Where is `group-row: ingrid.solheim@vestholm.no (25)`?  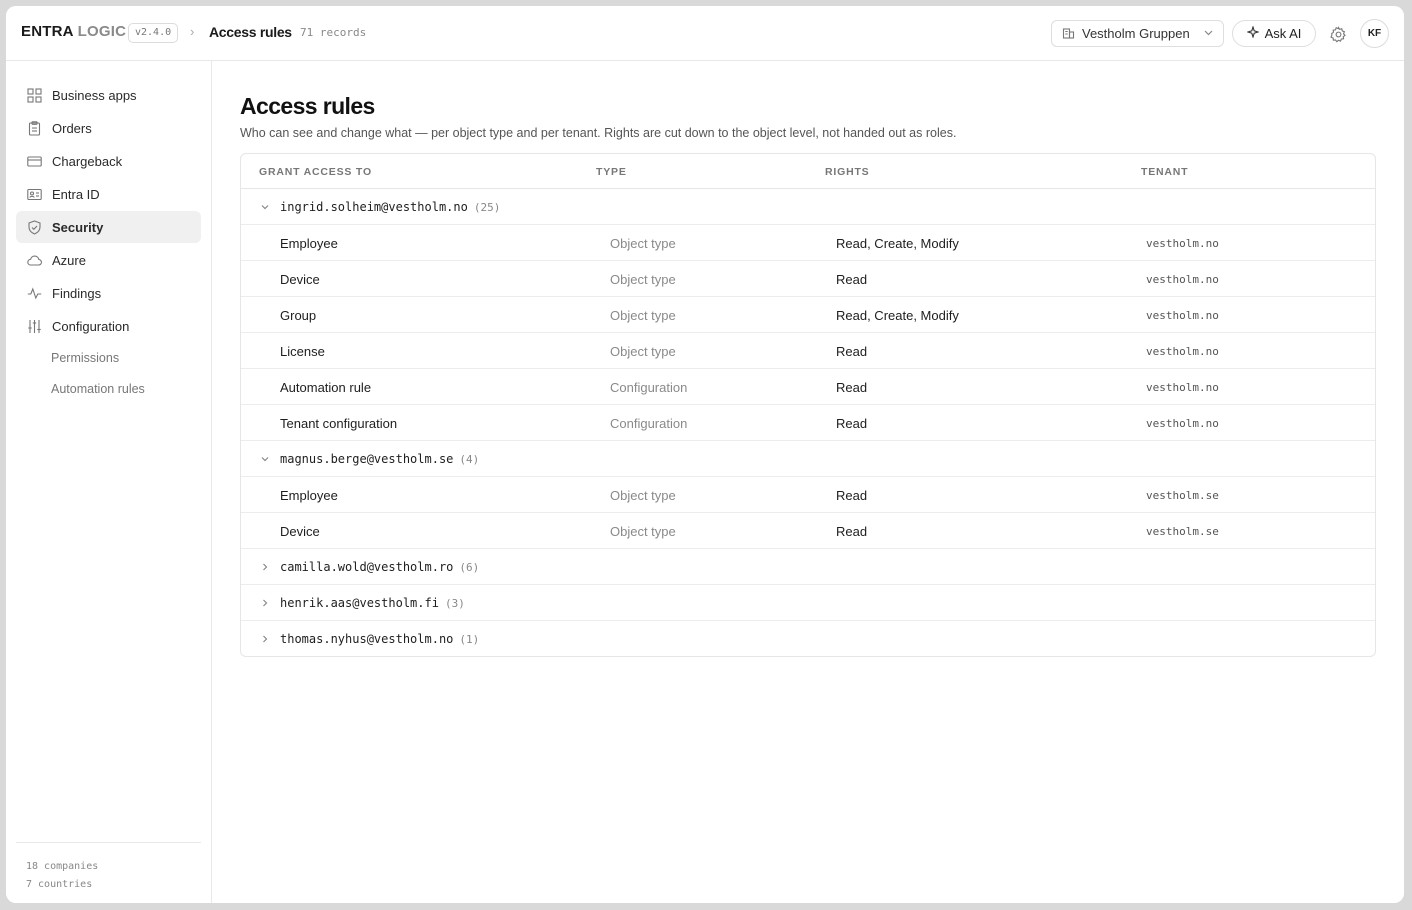
group-row: ingrid.solheim@vestholm.no (25) is located at coordinates (808, 207).